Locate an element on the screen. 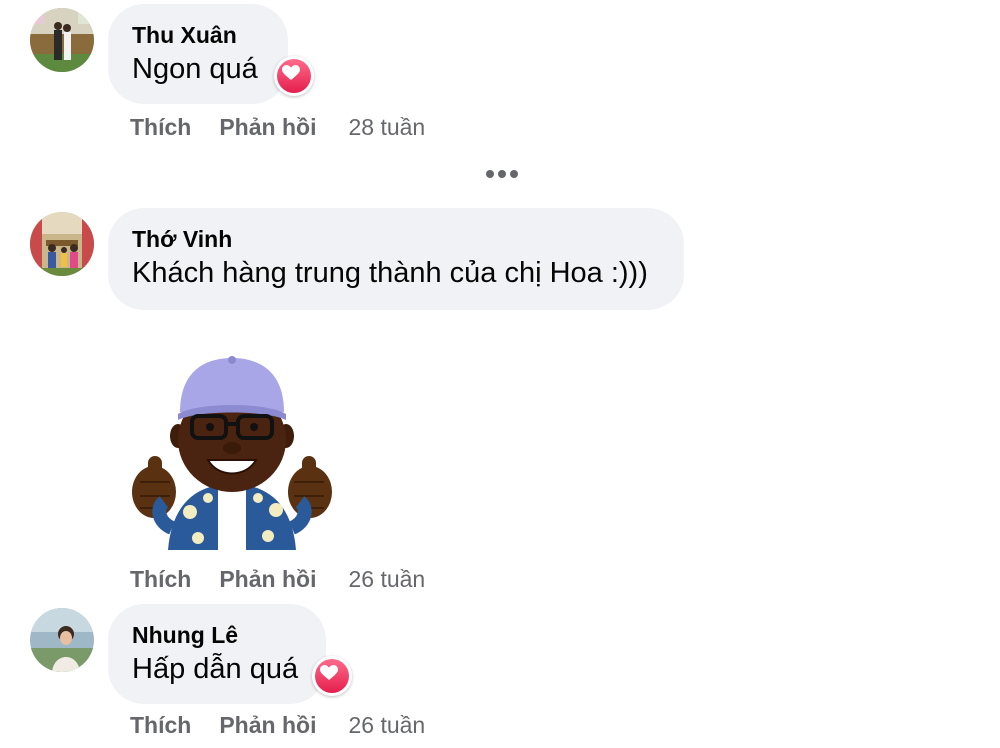 The width and height of the screenshot is (1000, 748). comment-actions: Thích Phản hồi 28 tuần is located at coordinates (277, 127).